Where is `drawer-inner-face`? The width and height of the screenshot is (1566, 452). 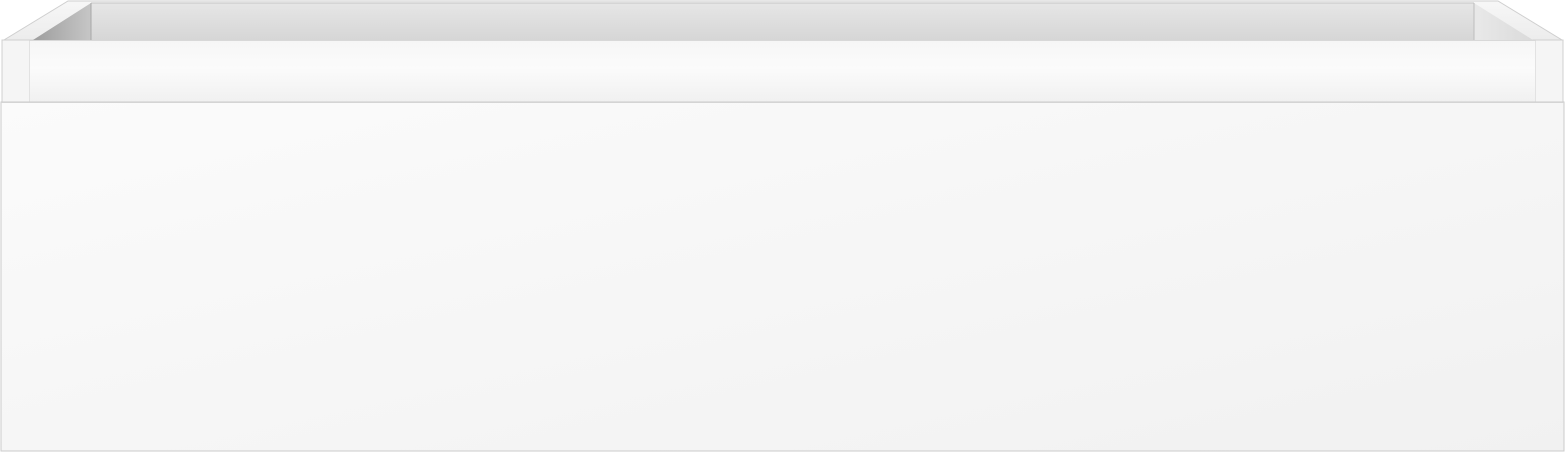
drawer-inner-face is located at coordinates (782, 71).